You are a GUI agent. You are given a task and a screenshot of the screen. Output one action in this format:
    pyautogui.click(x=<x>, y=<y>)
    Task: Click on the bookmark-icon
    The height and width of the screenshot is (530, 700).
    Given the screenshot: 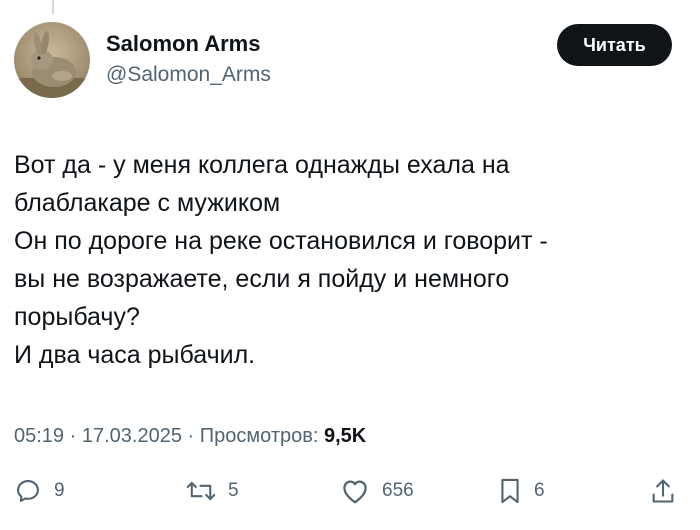 What is the action you would take?
    pyautogui.click(x=510, y=491)
    